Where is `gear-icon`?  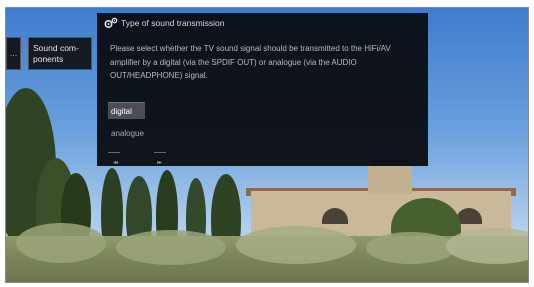
gear-icon is located at coordinates (111, 23).